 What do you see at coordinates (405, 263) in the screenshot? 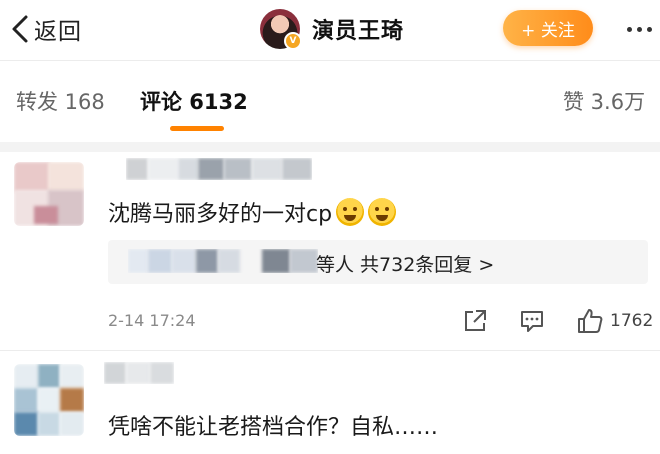
I see `reply-summary: 等人 共732条回复 >` at bounding box center [405, 263].